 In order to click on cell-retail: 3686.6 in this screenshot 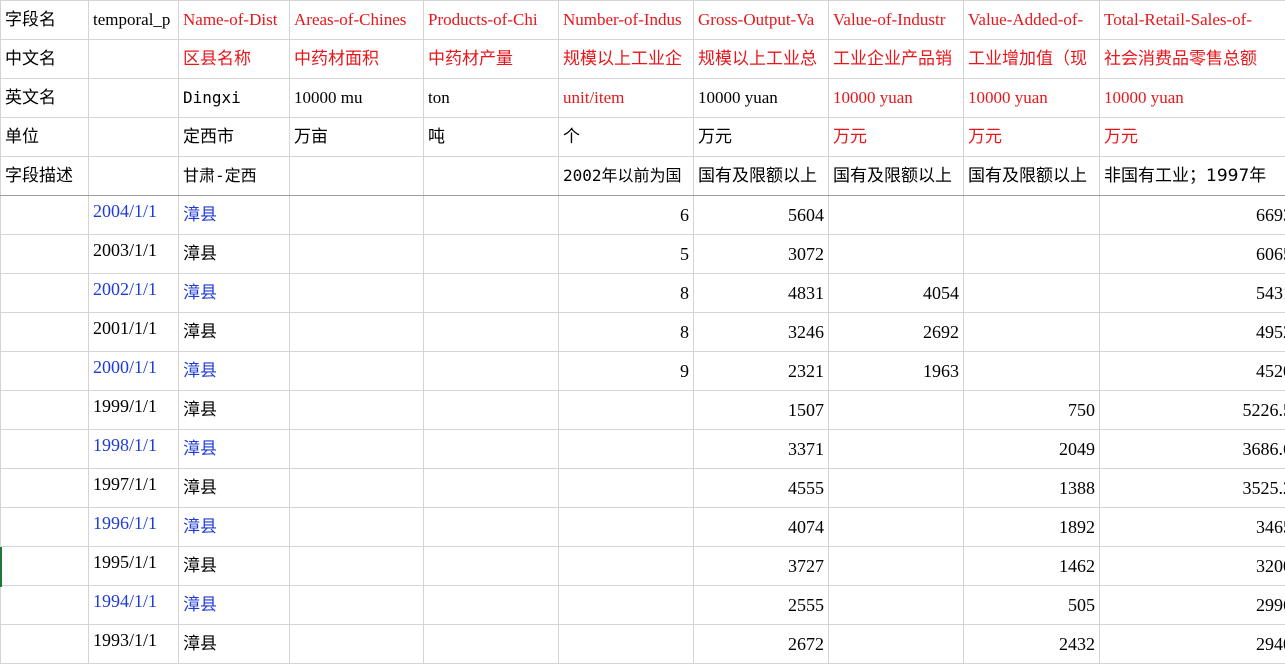, I will do `click(1192, 449)`.